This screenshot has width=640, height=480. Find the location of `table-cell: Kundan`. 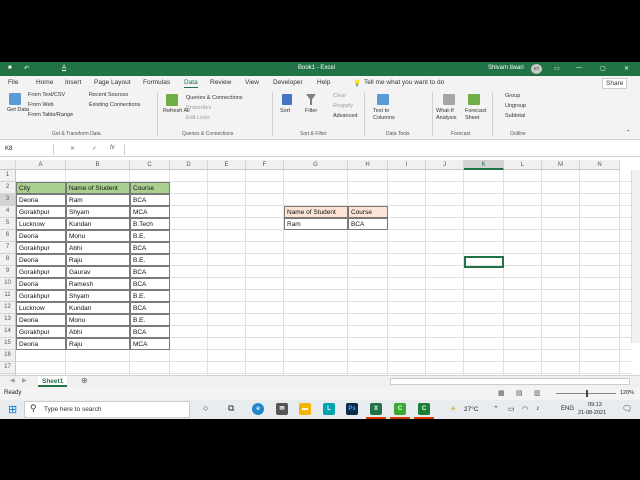

table-cell: Kundan is located at coordinates (98, 224).